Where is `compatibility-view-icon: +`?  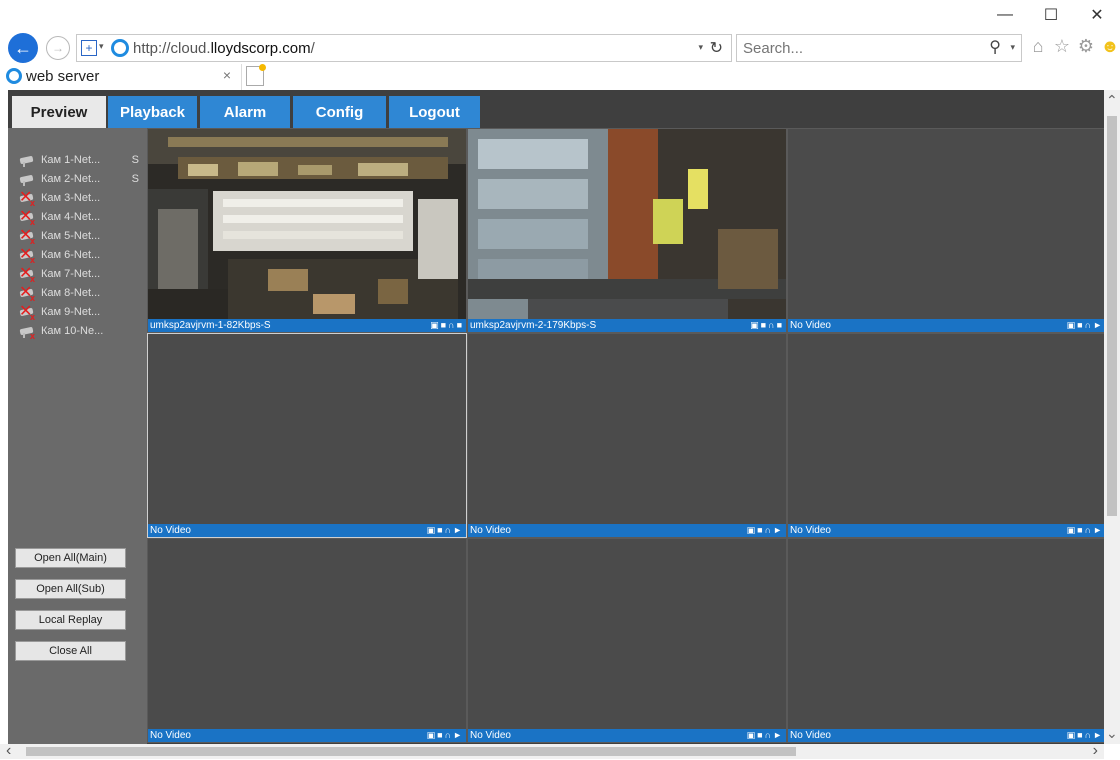 compatibility-view-icon: + is located at coordinates (89, 48).